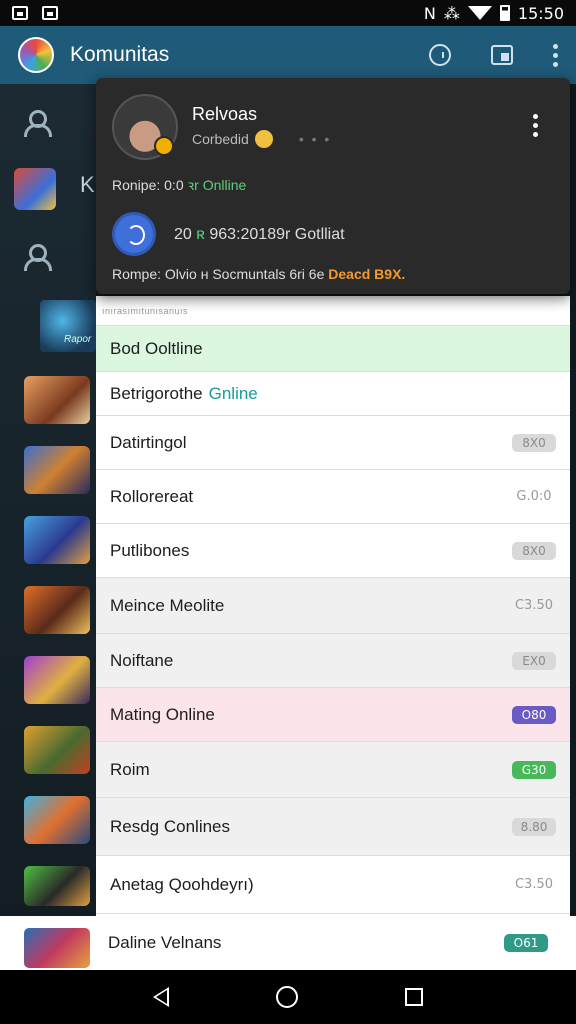 The height and width of the screenshot is (1024, 576). What do you see at coordinates (78, 339) in the screenshot?
I see `rapor-label: Rapor` at bounding box center [78, 339].